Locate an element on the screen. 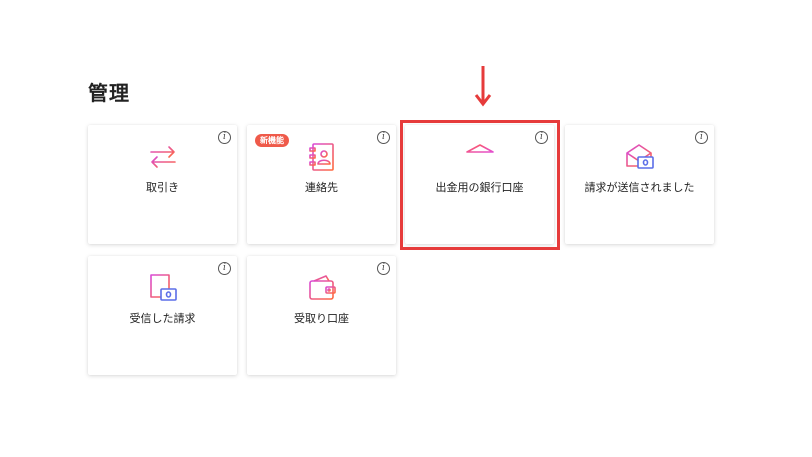  card-received-invoices: i 受信した請求 is located at coordinates (162, 315).